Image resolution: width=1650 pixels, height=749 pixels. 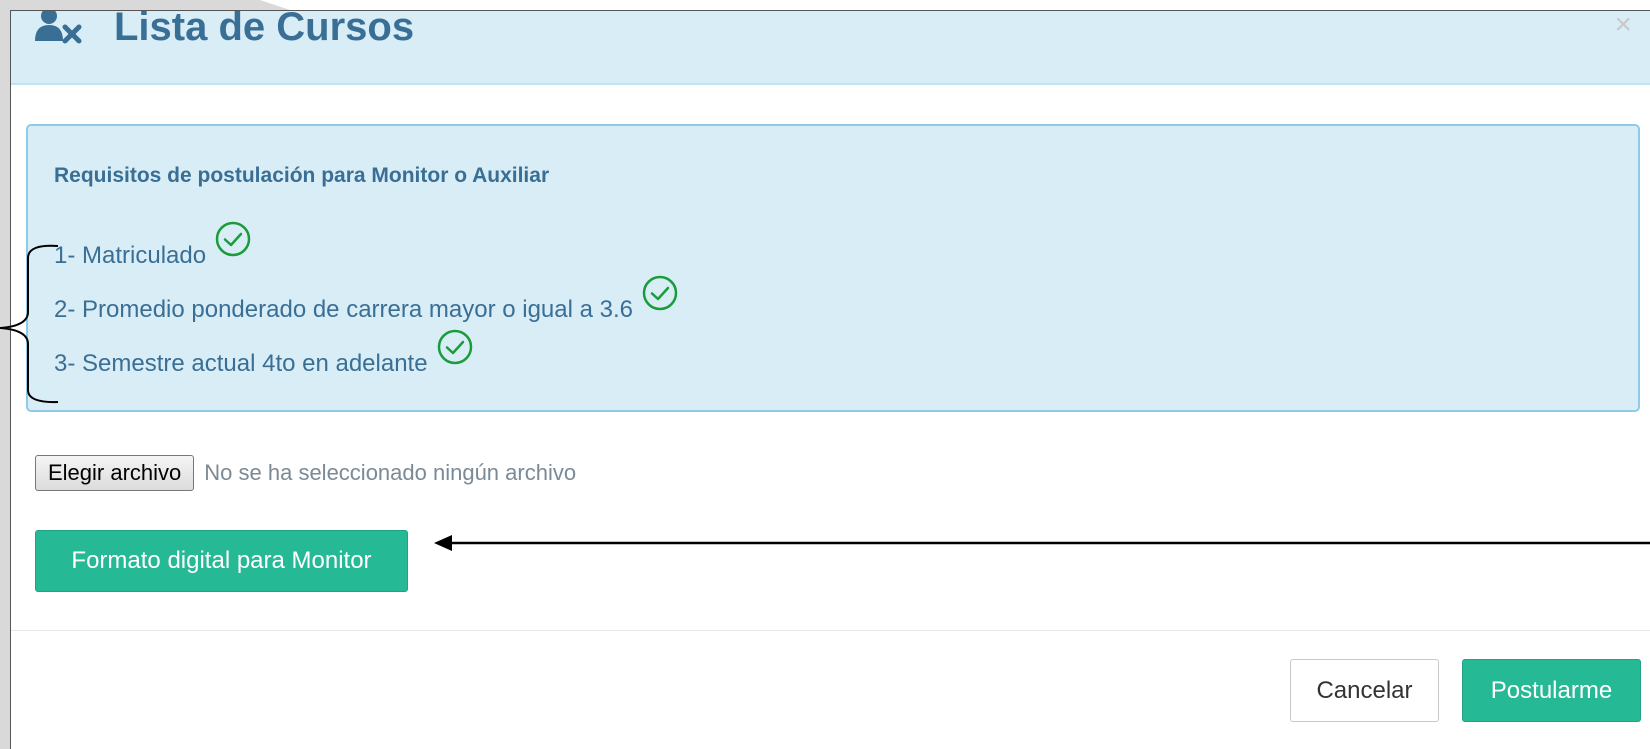 What do you see at coordinates (145, 5) in the screenshot?
I see `backdrop-tab` at bounding box center [145, 5].